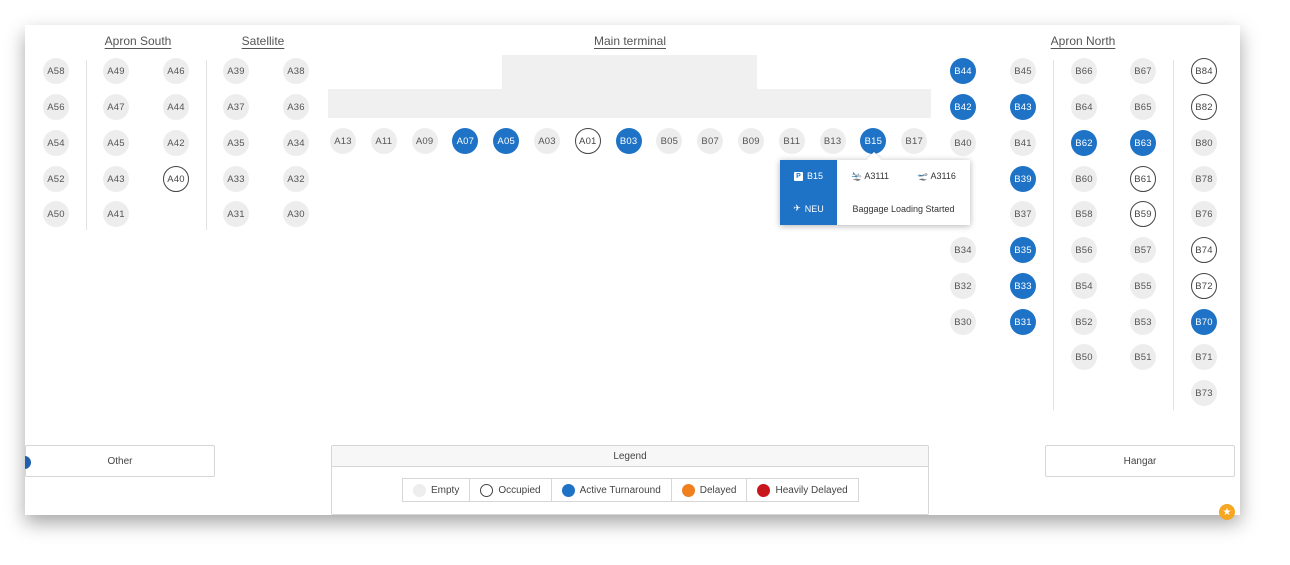  Describe the element at coordinates (383, 141) in the screenshot. I see `stand-a11: A11` at that location.